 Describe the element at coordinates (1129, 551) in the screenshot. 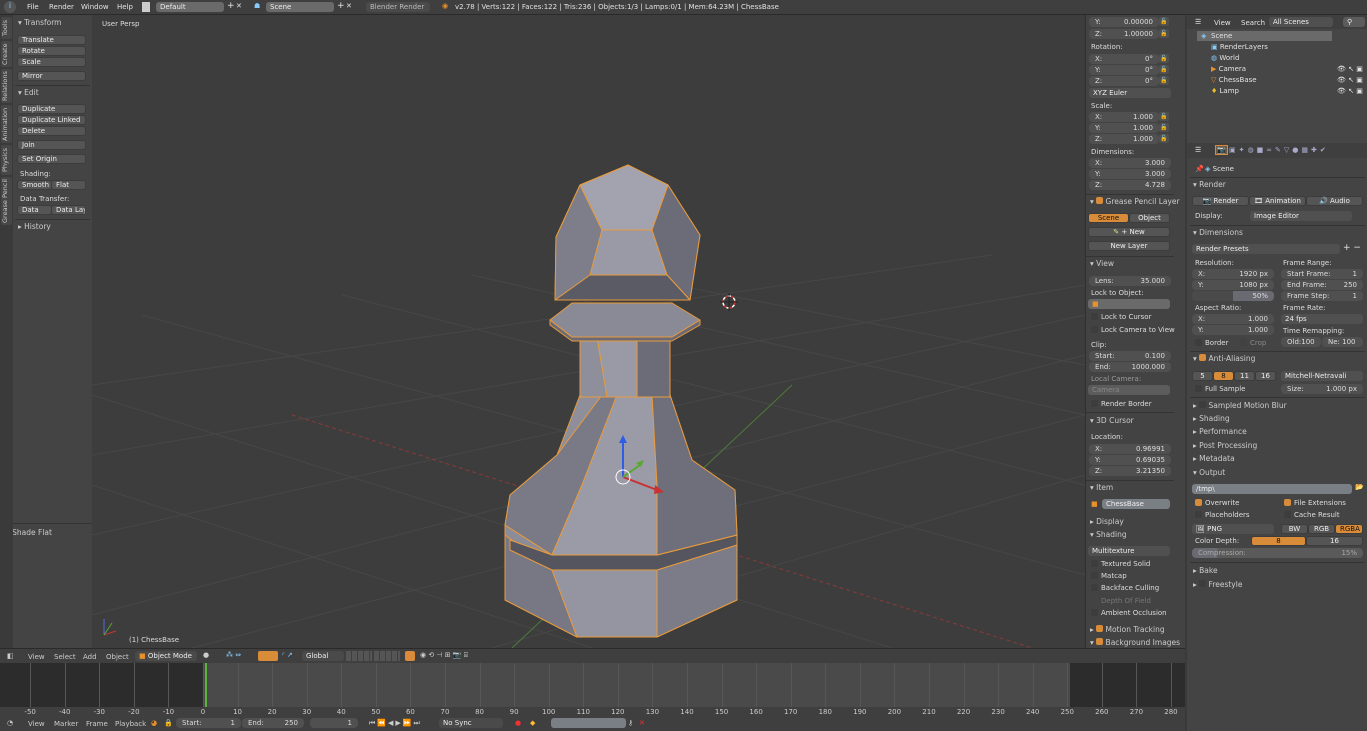

I see `shading-mode-select: Multitexture` at that location.